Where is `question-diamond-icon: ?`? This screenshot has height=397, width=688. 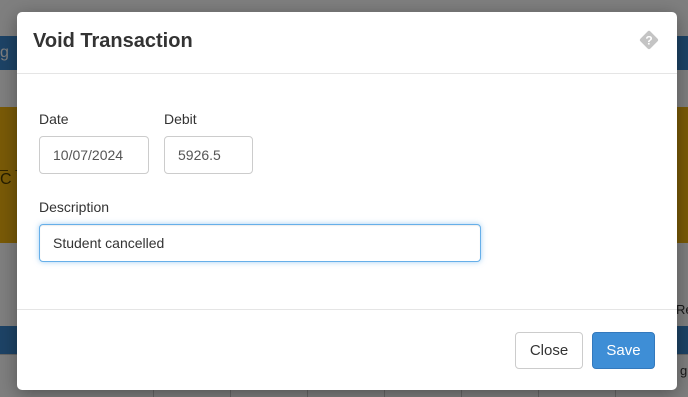 question-diamond-icon: ? is located at coordinates (649, 40).